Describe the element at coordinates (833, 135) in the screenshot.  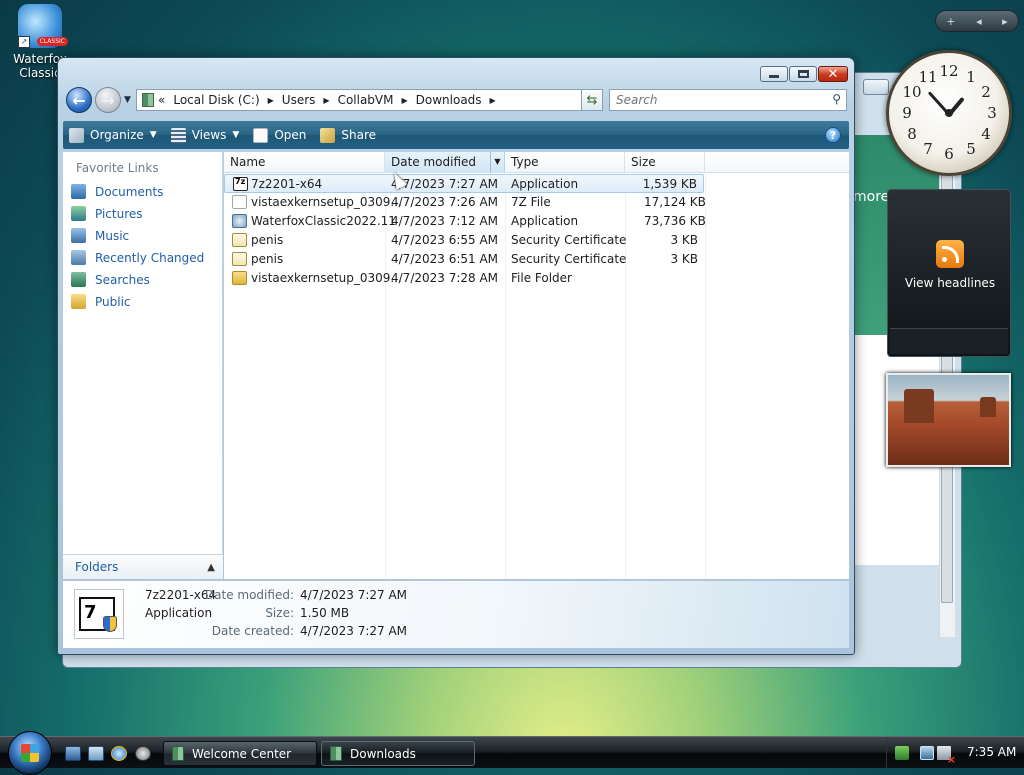
I see `help-button: ?` at that location.